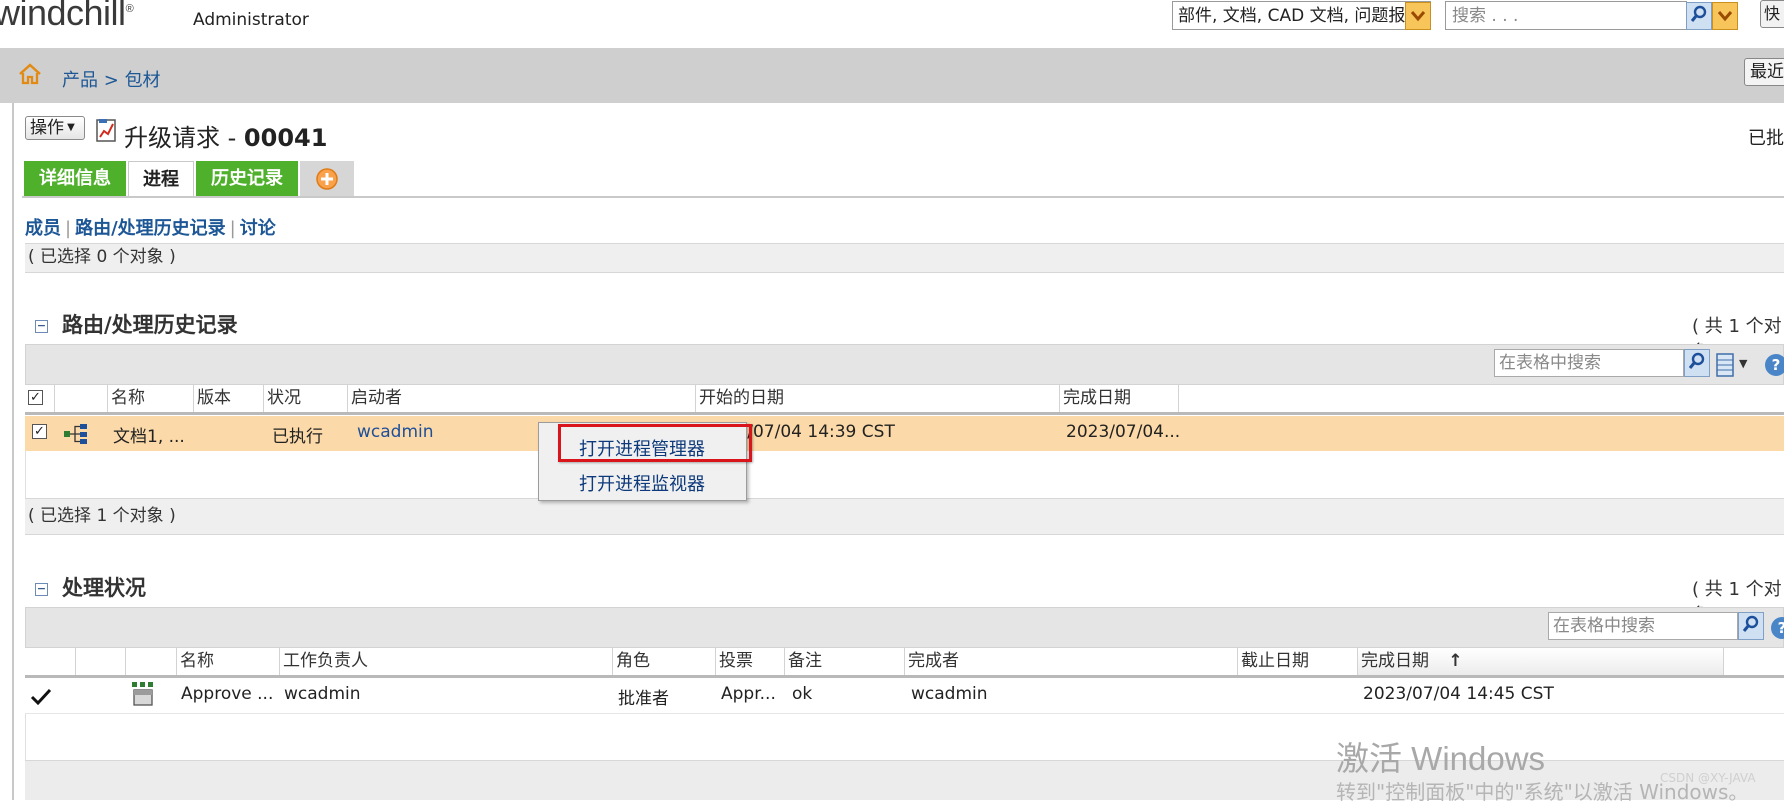  What do you see at coordinates (1643, 626) in the screenshot?
I see `status-table-search-input` at bounding box center [1643, 626].